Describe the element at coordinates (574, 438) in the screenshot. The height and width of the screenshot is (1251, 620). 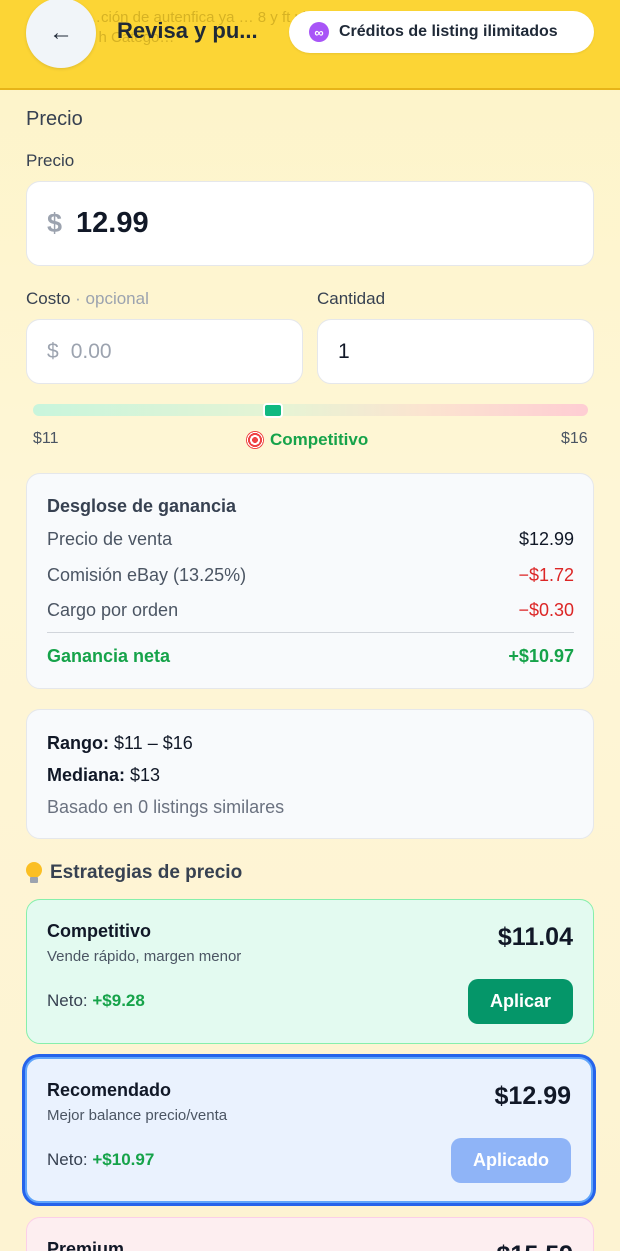
I see `slider-max-label: $16` at that location.